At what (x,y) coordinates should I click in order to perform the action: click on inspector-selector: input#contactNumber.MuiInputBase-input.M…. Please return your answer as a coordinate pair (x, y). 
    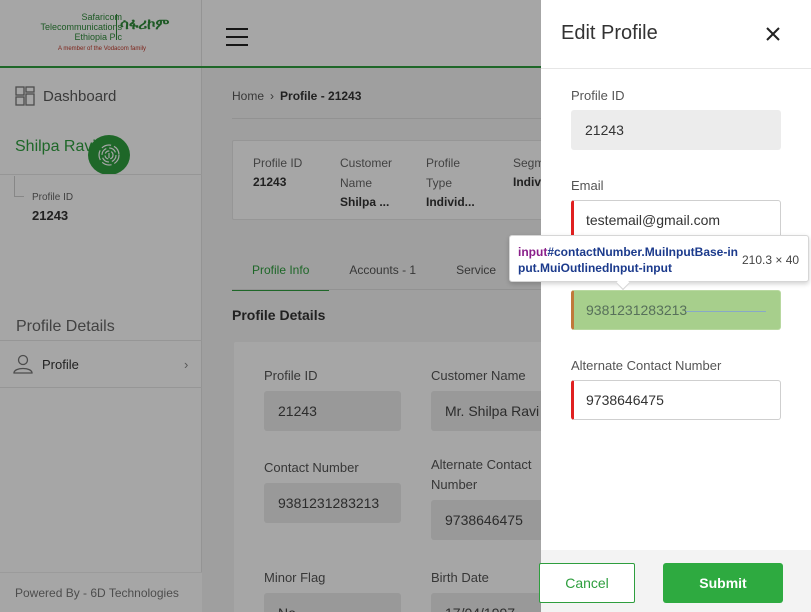
    Looking at the image, I should click on (628, 260).